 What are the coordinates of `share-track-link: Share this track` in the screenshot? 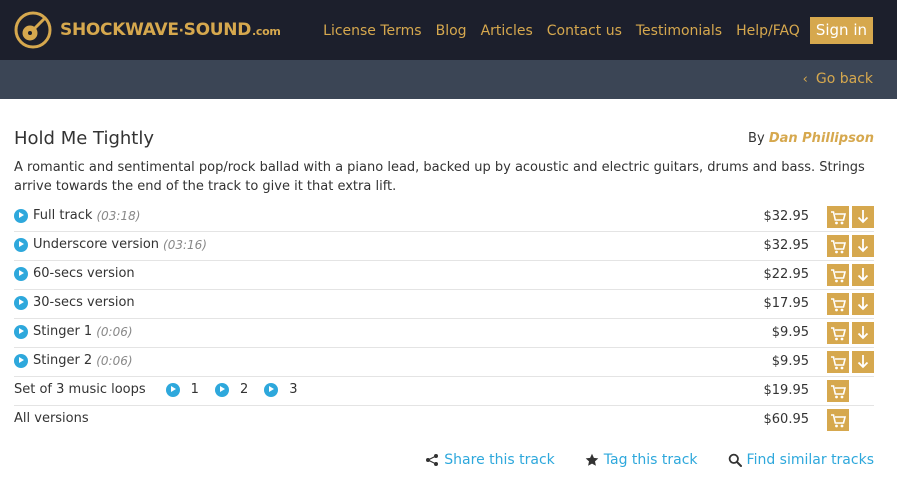 It's located at (490, 460).